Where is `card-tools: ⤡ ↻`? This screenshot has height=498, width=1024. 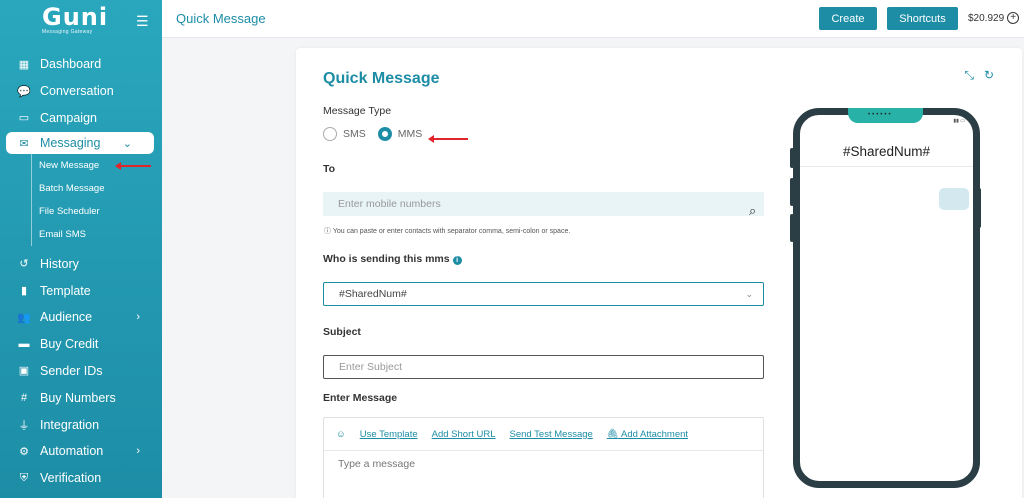 card-tools: ⤡ ↻ is located at coordinates (979, 75).